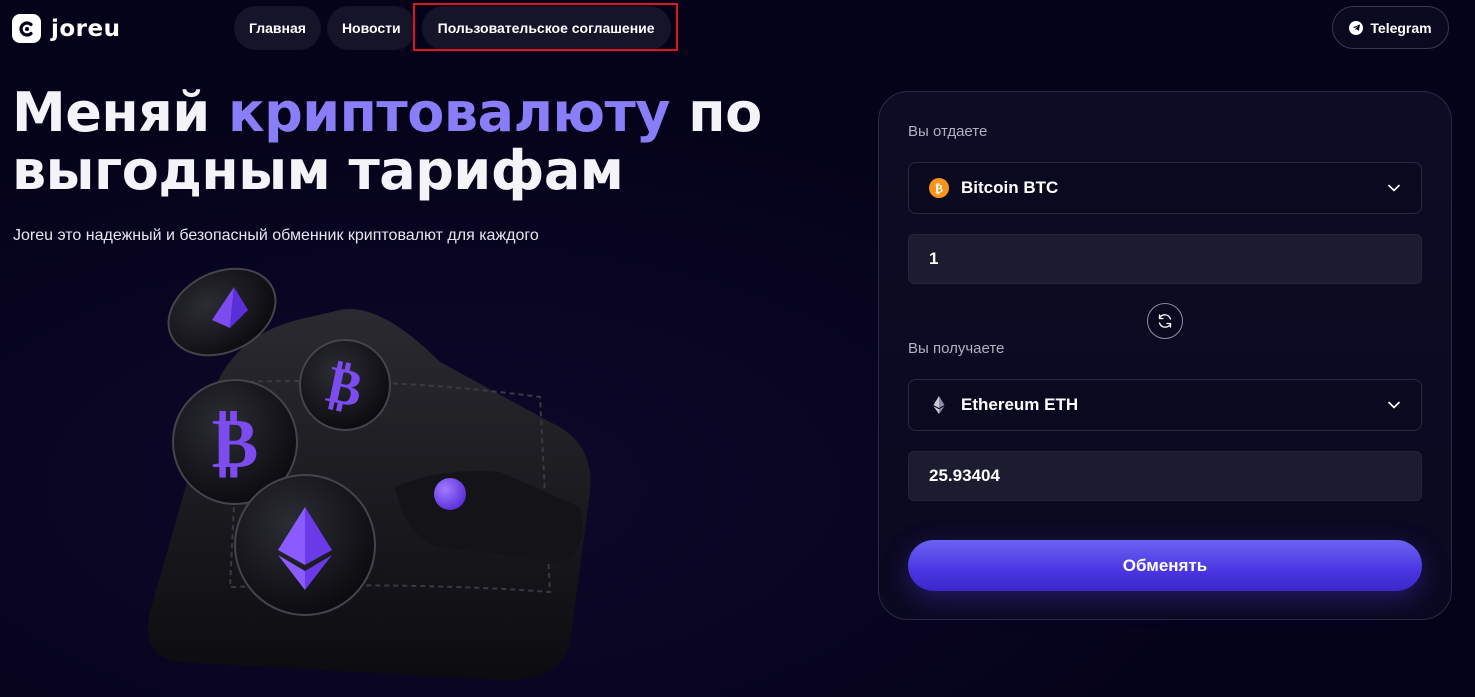 The height and width of the screenshot is (697, 1475). Describe the element at coordinates (318, 170) in the screenshot. I see `hero-title-line2: выгодным тарифам` at that location.